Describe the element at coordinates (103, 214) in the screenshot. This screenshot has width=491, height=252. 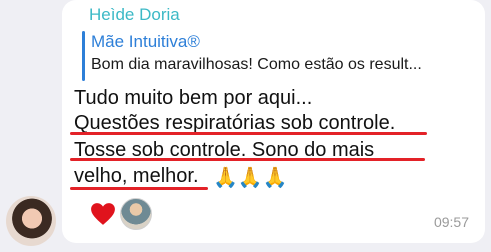
I see `heart-reaction-icon` at that location.